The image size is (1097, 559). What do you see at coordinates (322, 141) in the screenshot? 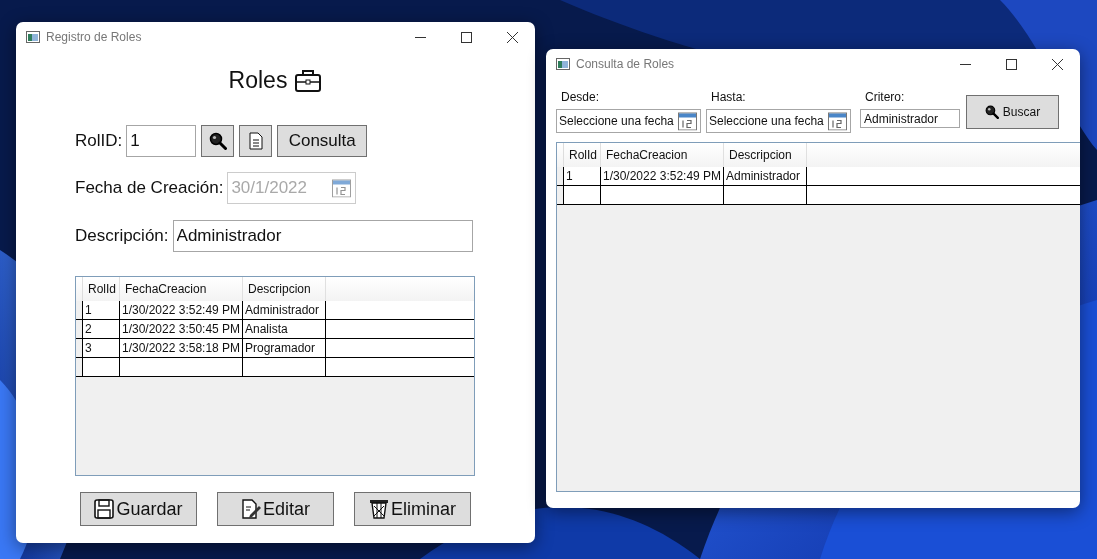
I see `consulta-button: Consulta` at bounding box center [322, 141].